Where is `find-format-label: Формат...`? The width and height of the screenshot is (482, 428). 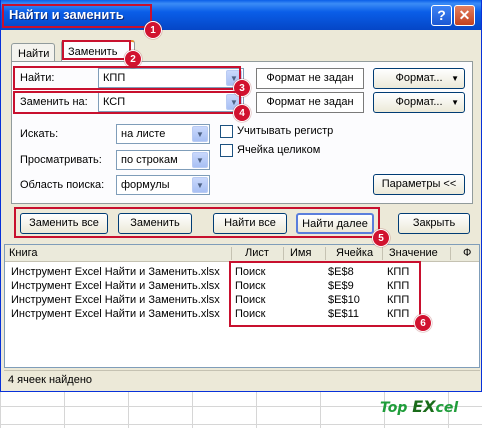 find-format-label: Формат... is located at coordinates (419, 78).